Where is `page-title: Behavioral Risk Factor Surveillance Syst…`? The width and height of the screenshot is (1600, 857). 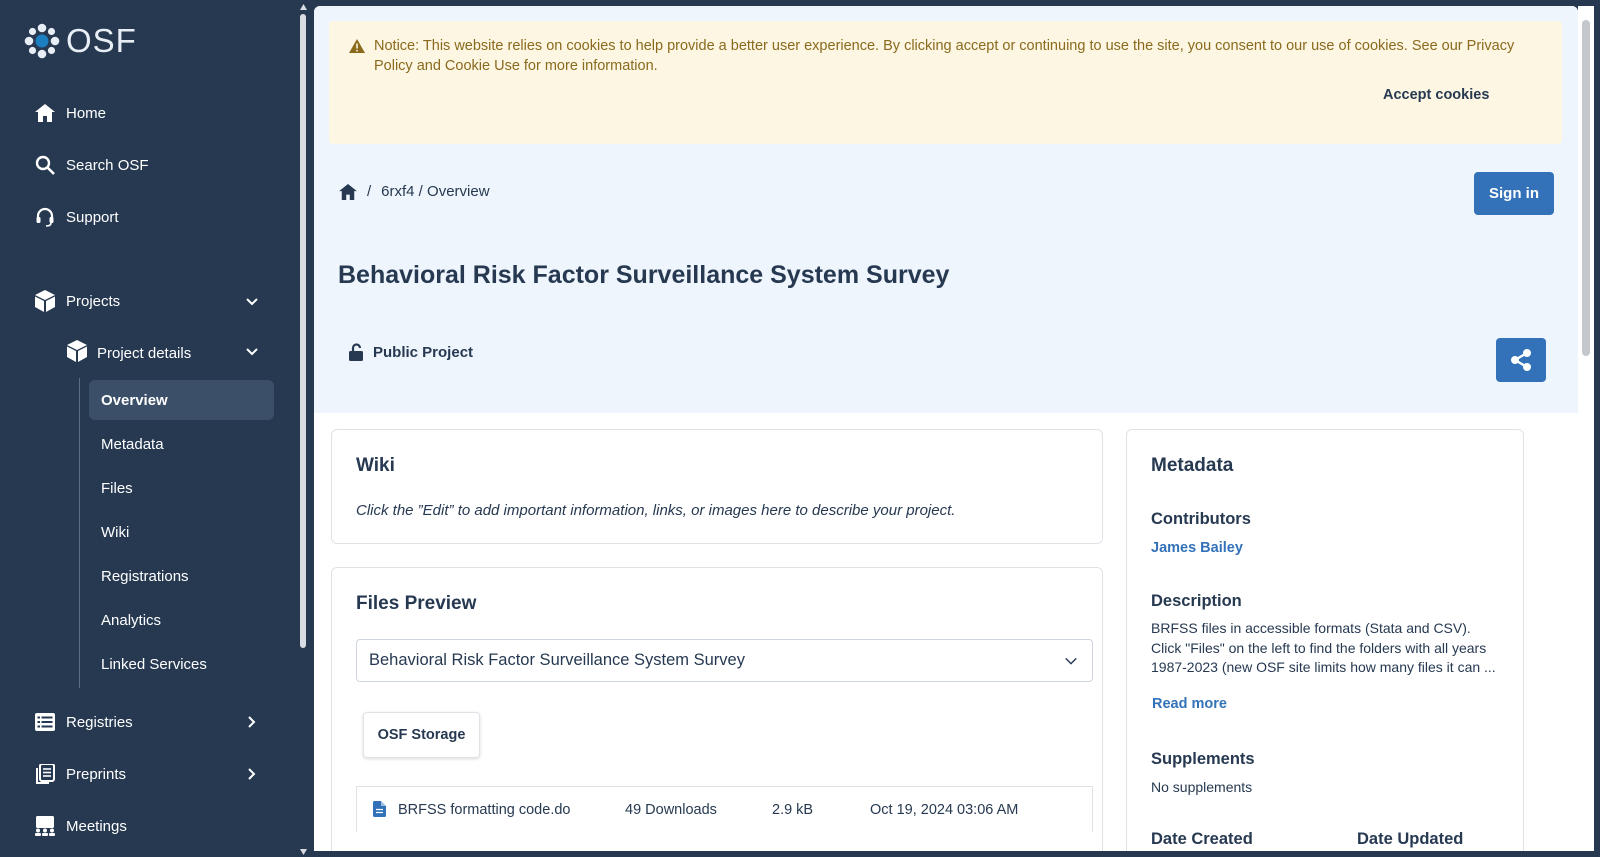 page-title: Behavioral Risk Factor Surveillance Syst… is located at coordinates (644, 275).